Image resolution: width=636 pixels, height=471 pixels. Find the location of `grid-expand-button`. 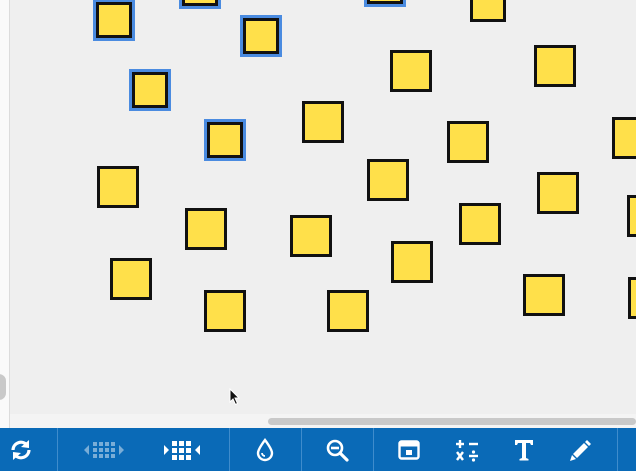

grid-expand-button is located at coordinates (182, 449).